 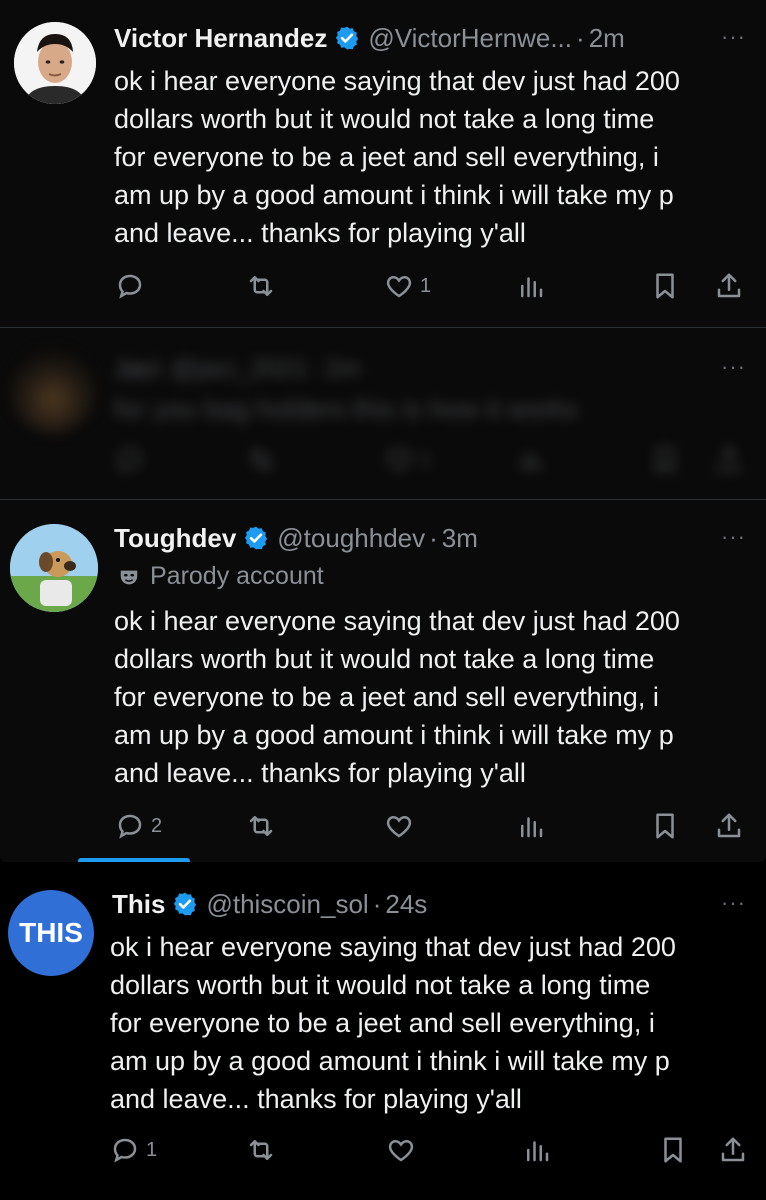 I want to click on reply-count: 1, so click(x=152, y=1149).